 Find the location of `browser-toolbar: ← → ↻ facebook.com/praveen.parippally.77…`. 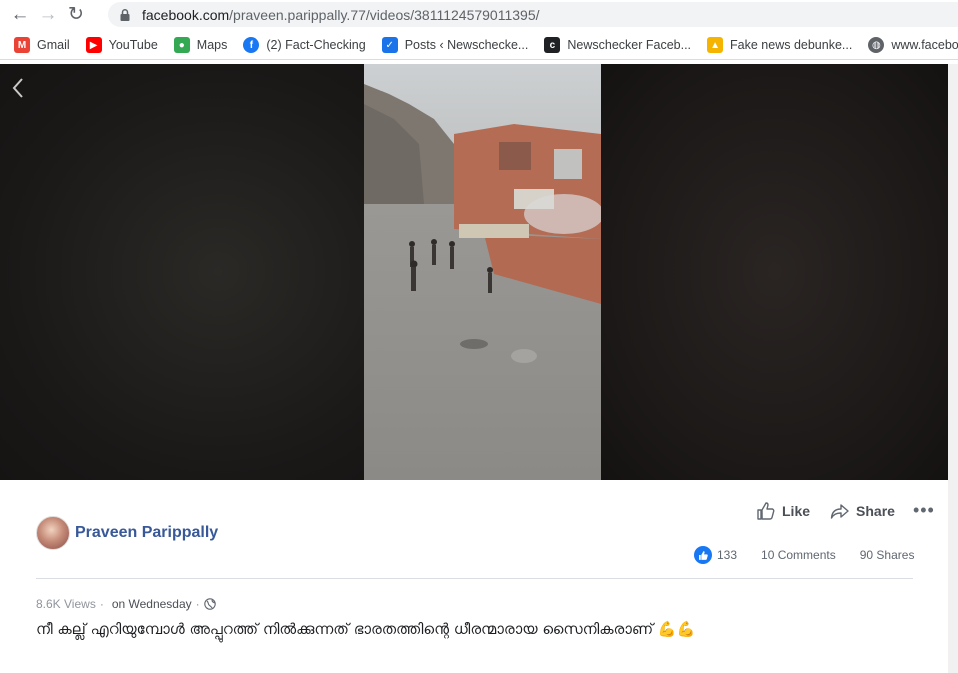

browser-toolbar: ← → ↻ facebook.com/praveen.parippally.77… is located at coordinates (479, 14).